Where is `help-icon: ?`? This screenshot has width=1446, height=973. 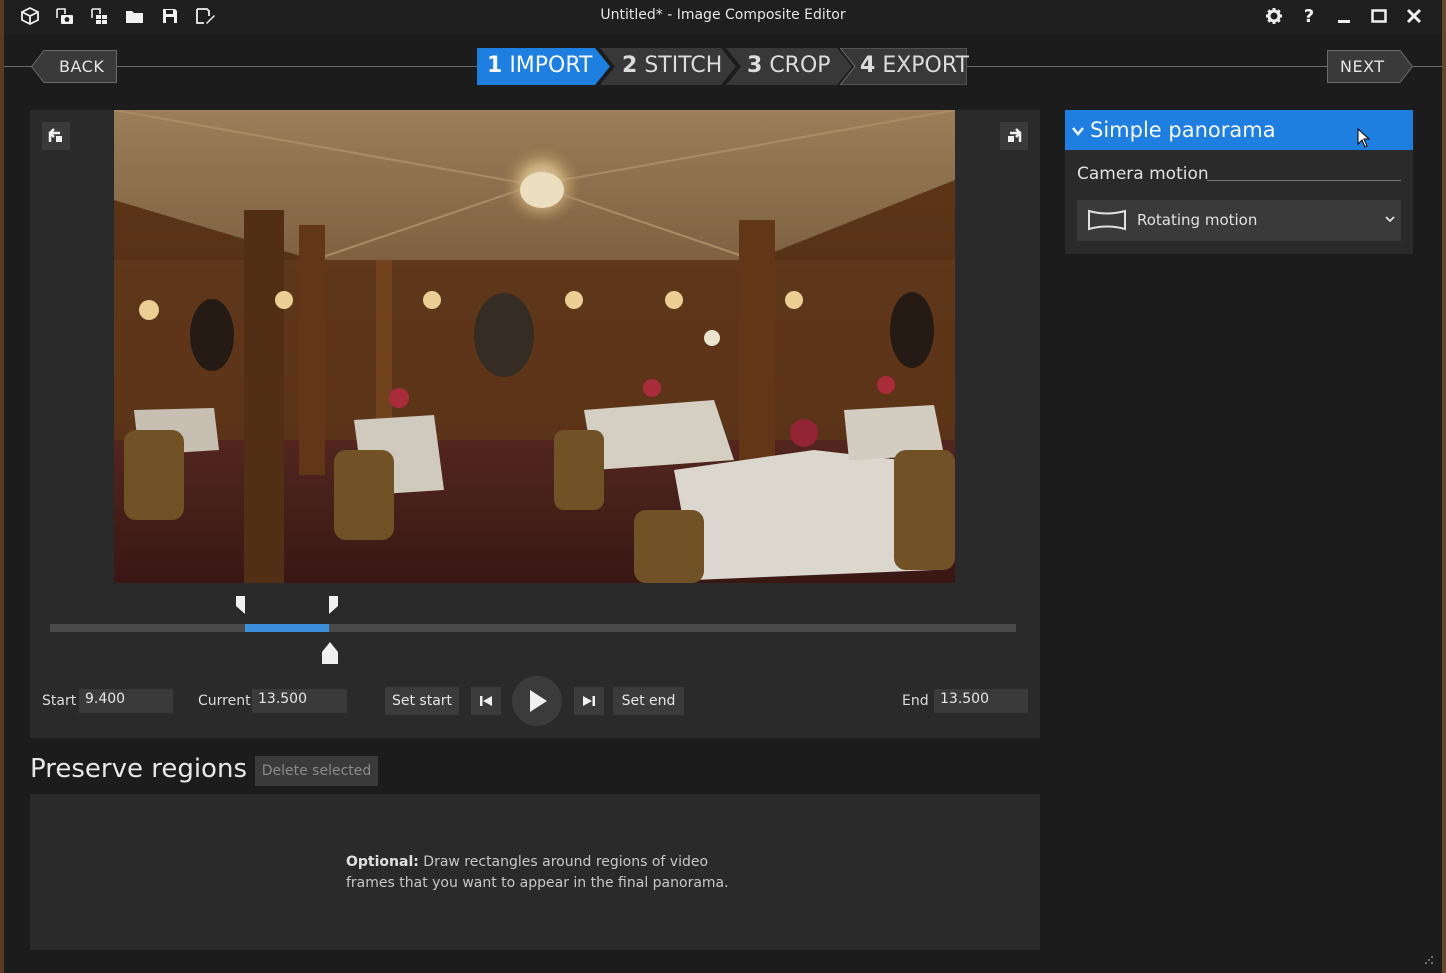 help-icon: ? is located at coordinates (1309, 16).